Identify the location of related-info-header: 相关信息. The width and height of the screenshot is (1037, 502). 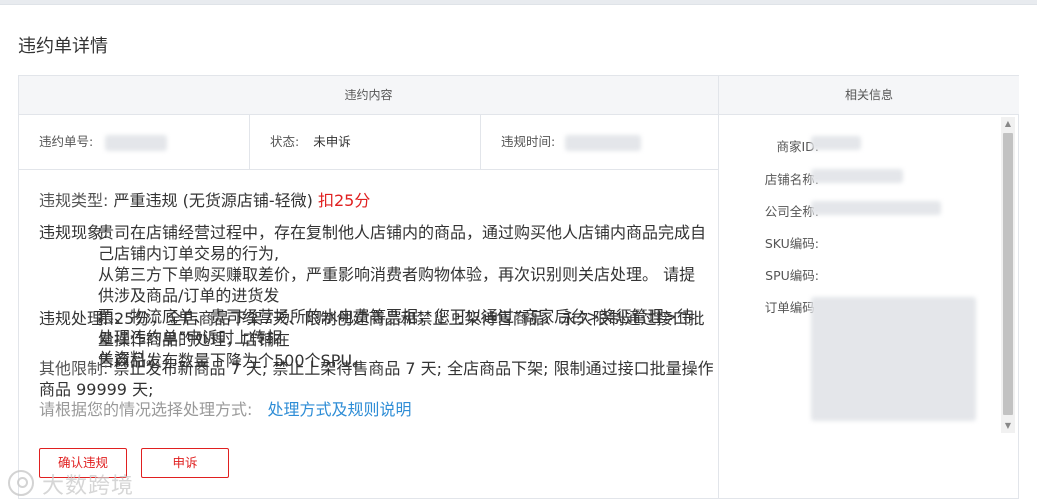
(869, 95).